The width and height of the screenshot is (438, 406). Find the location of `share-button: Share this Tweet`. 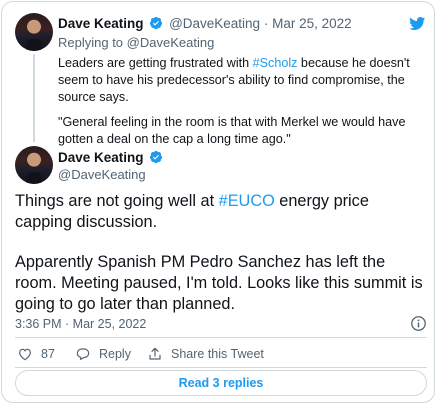

share-button: Share this Tweet is located at coordinates (205, 354).